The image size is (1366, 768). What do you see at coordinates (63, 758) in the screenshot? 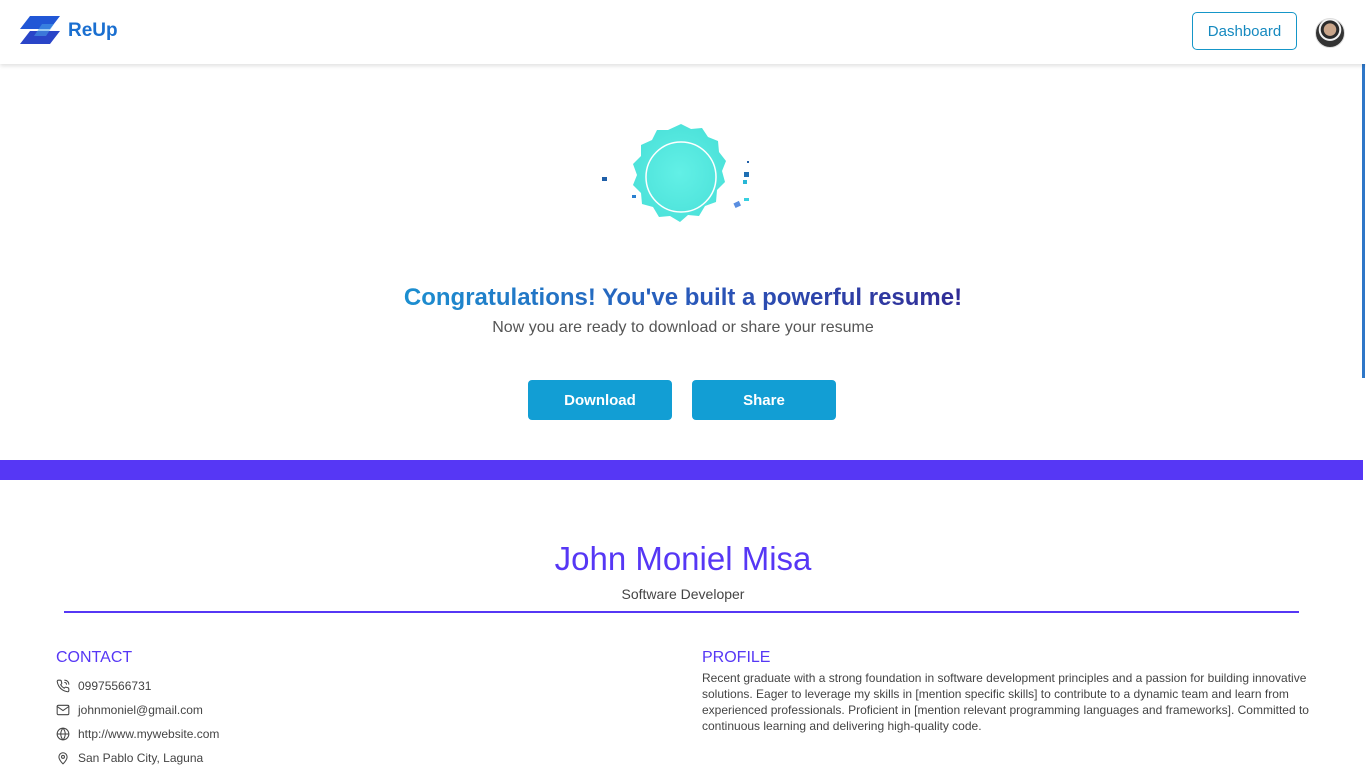
I see `location-pin-icon` at bounding box center [63, 758].